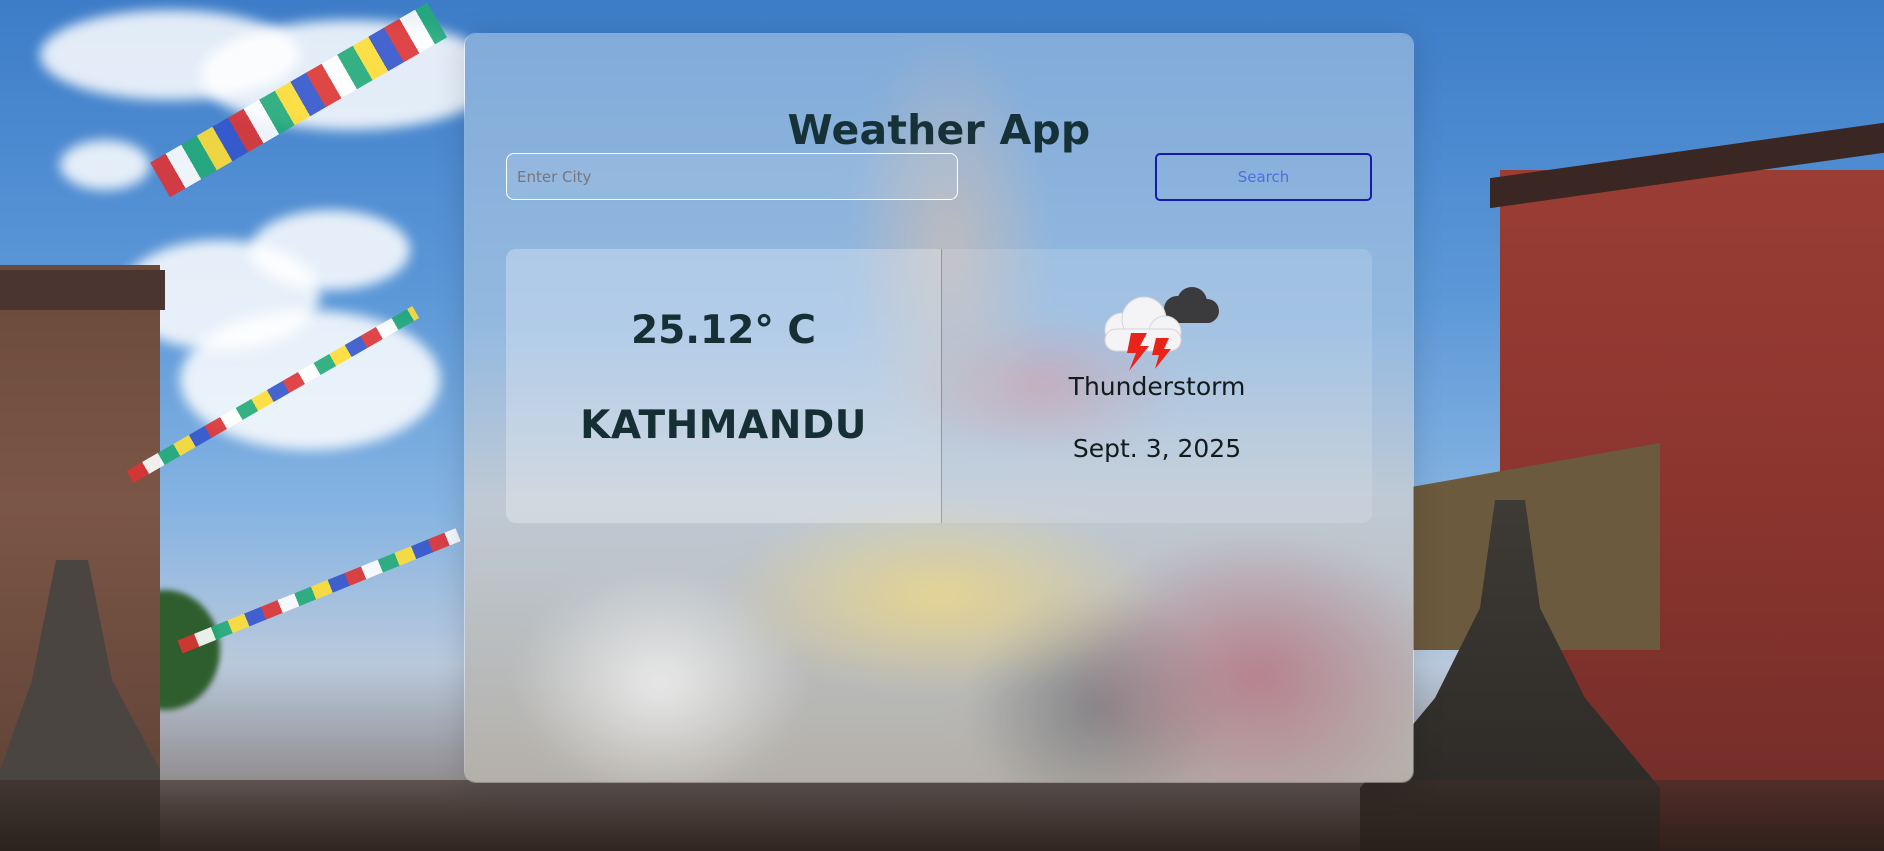 The image size is (1884, 851). I want to click on city-name: KATHMANDU, so click(723, 425).